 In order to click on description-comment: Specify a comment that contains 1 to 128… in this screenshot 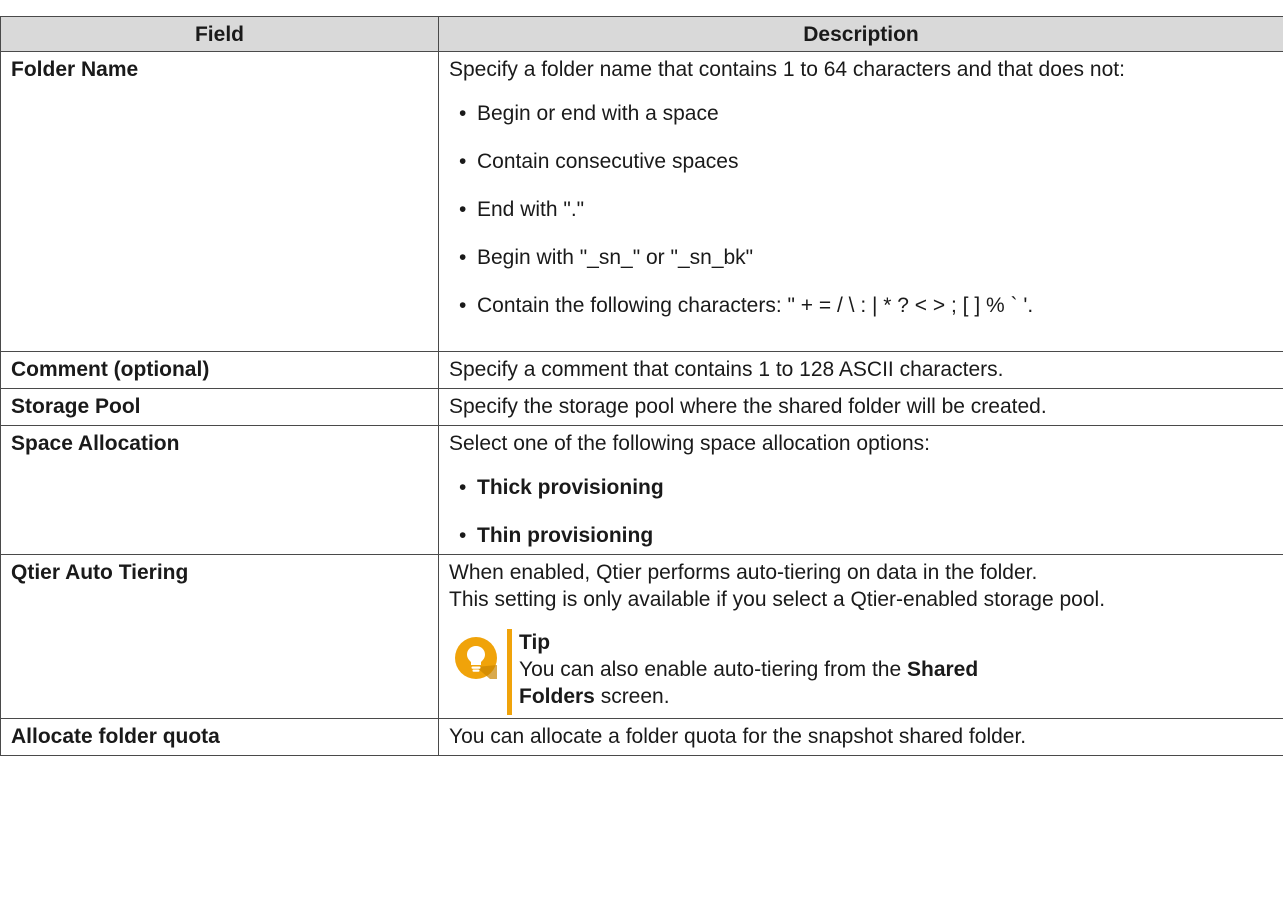, I will do `click(860, 370)`.